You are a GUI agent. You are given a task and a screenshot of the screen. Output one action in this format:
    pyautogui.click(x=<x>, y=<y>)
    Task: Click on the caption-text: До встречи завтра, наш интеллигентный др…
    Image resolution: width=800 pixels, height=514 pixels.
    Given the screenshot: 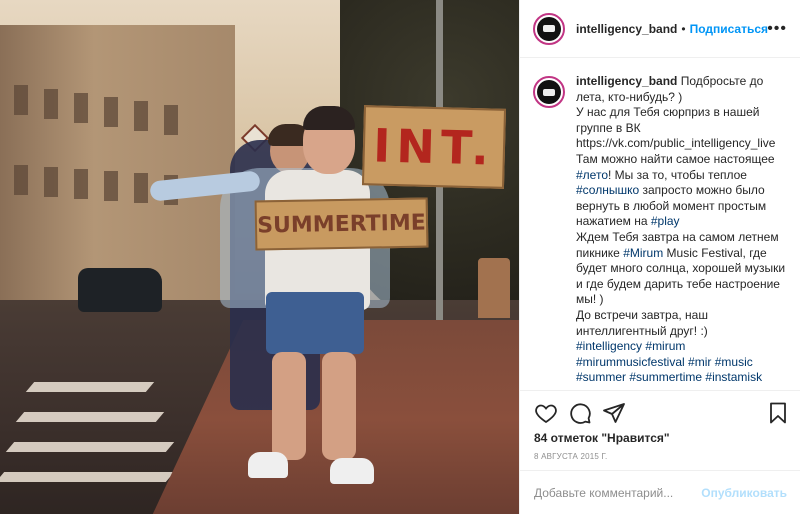 What is the action you would take?
    pyautogui.click(x=642, y=322)
    